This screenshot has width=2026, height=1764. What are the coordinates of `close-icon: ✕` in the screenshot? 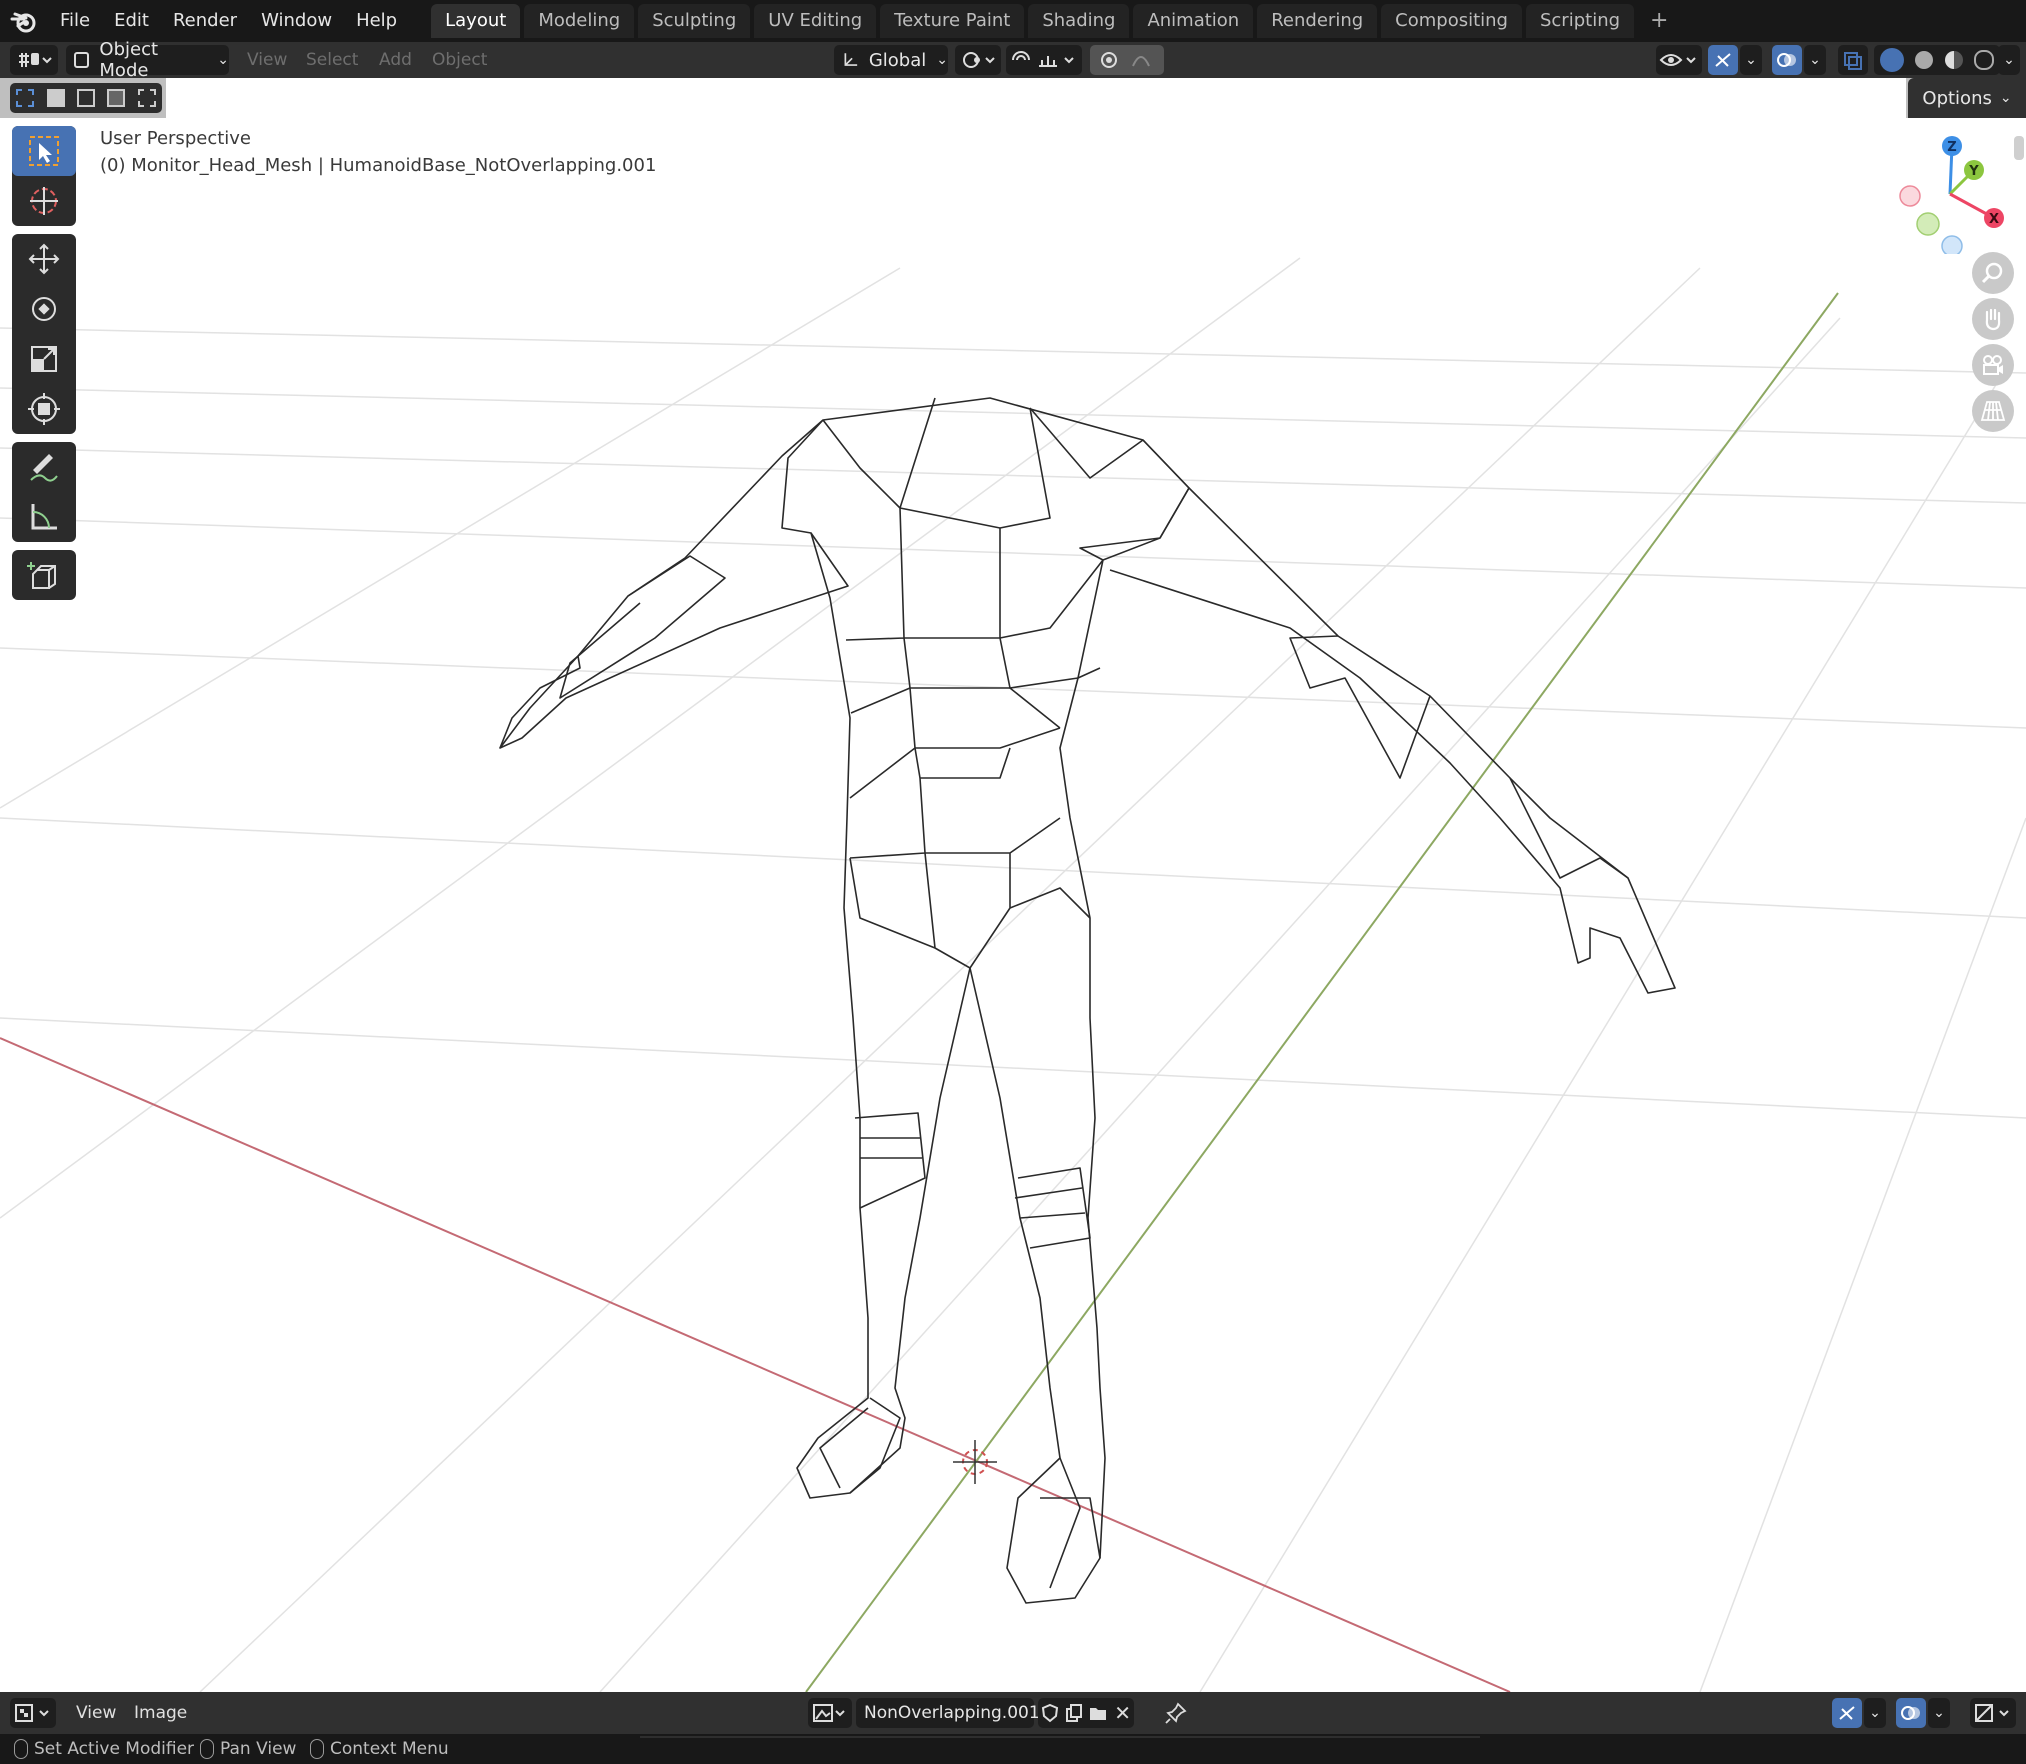 It's located at (1122, 1713).